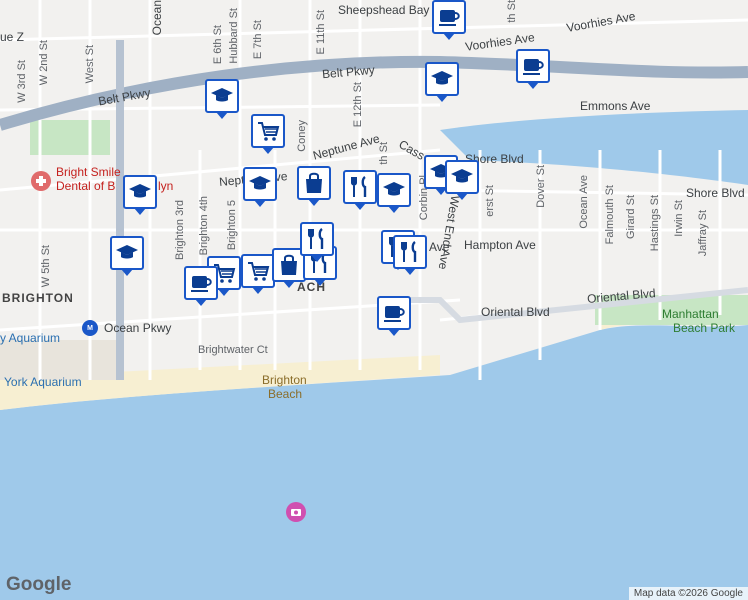 The image size is (748, 600). What do you see at coordinates (490, 201) in the screenshot?
I see `road-amherst-st: erst St` at bounding box center [490, 201].